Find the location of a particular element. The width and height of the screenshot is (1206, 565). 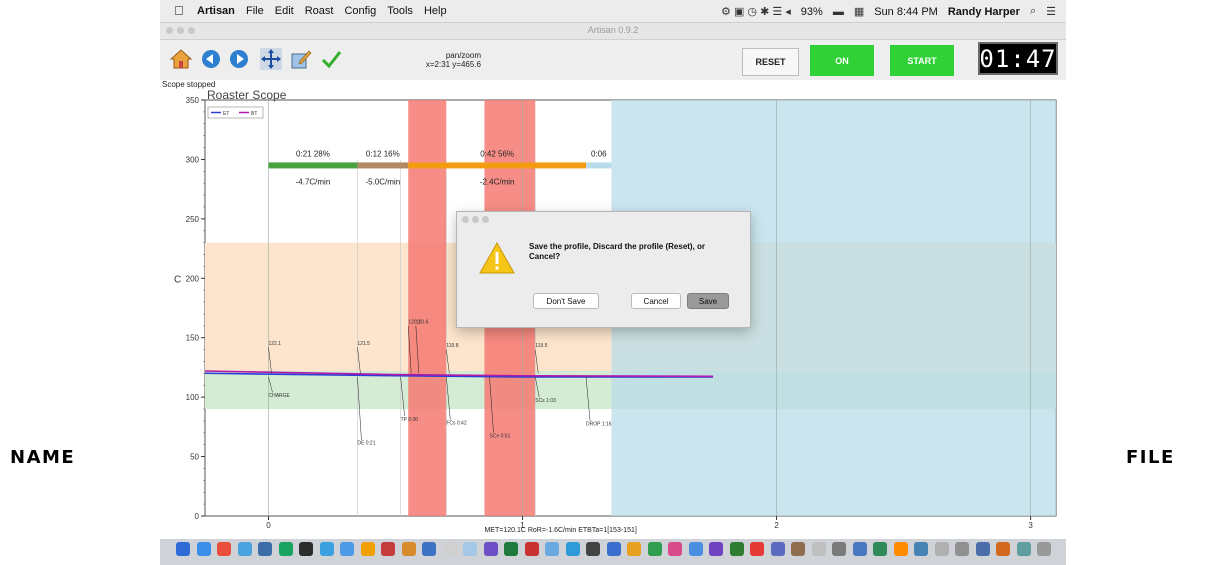

on-button: ON is located at coordinates (842, 60).